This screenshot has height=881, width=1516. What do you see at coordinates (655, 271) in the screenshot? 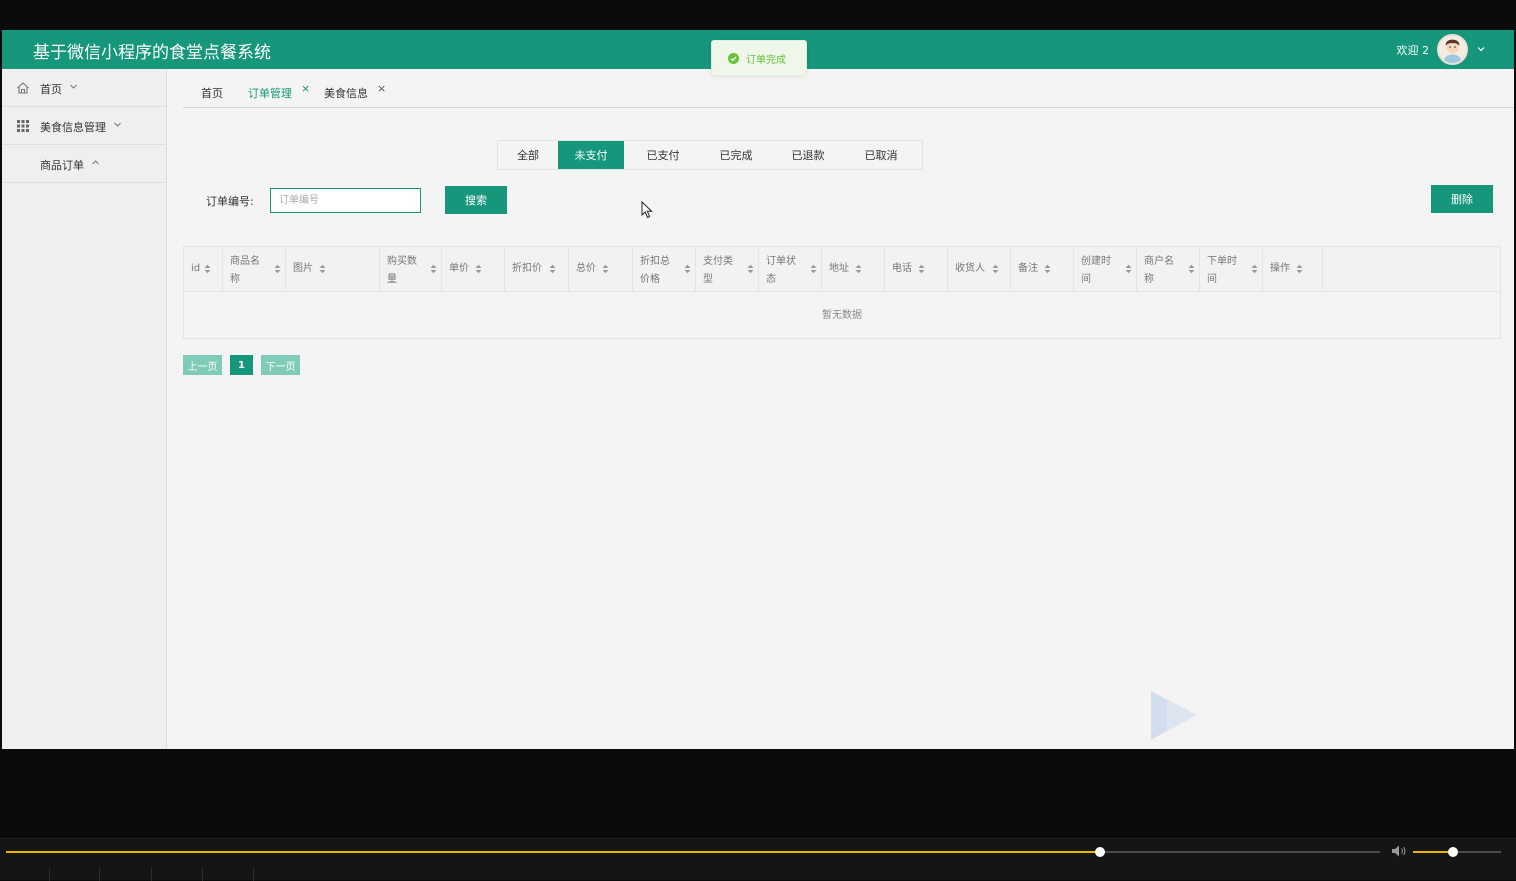
I see `column-header-label: 折扣总 价格` at bounding box center [655, 271].